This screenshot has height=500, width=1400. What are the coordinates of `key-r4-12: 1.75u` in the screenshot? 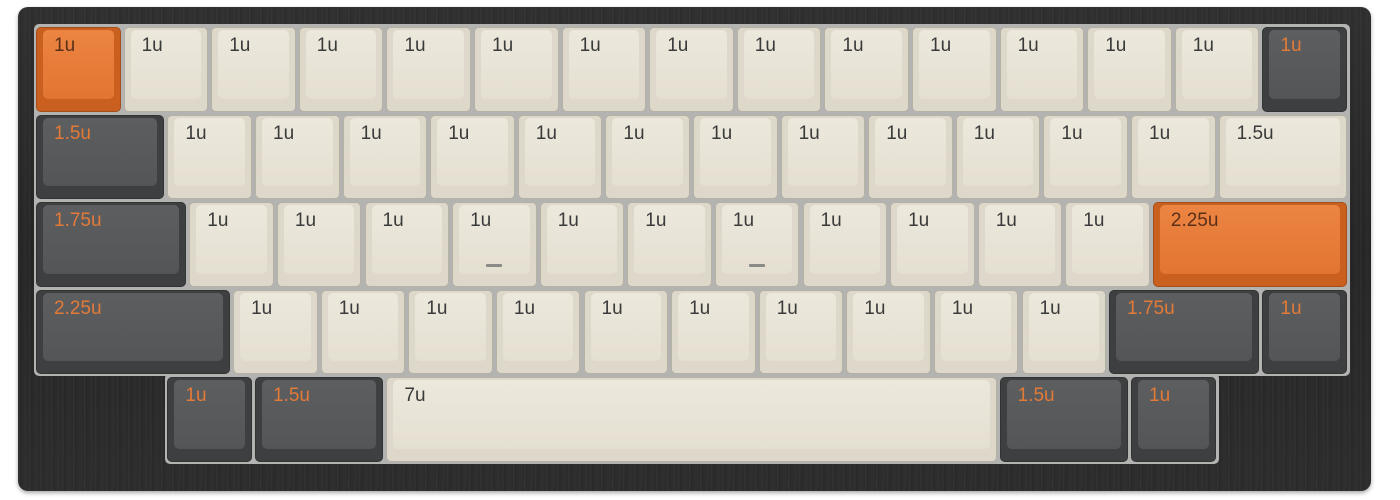 It's located at (1184, 332).